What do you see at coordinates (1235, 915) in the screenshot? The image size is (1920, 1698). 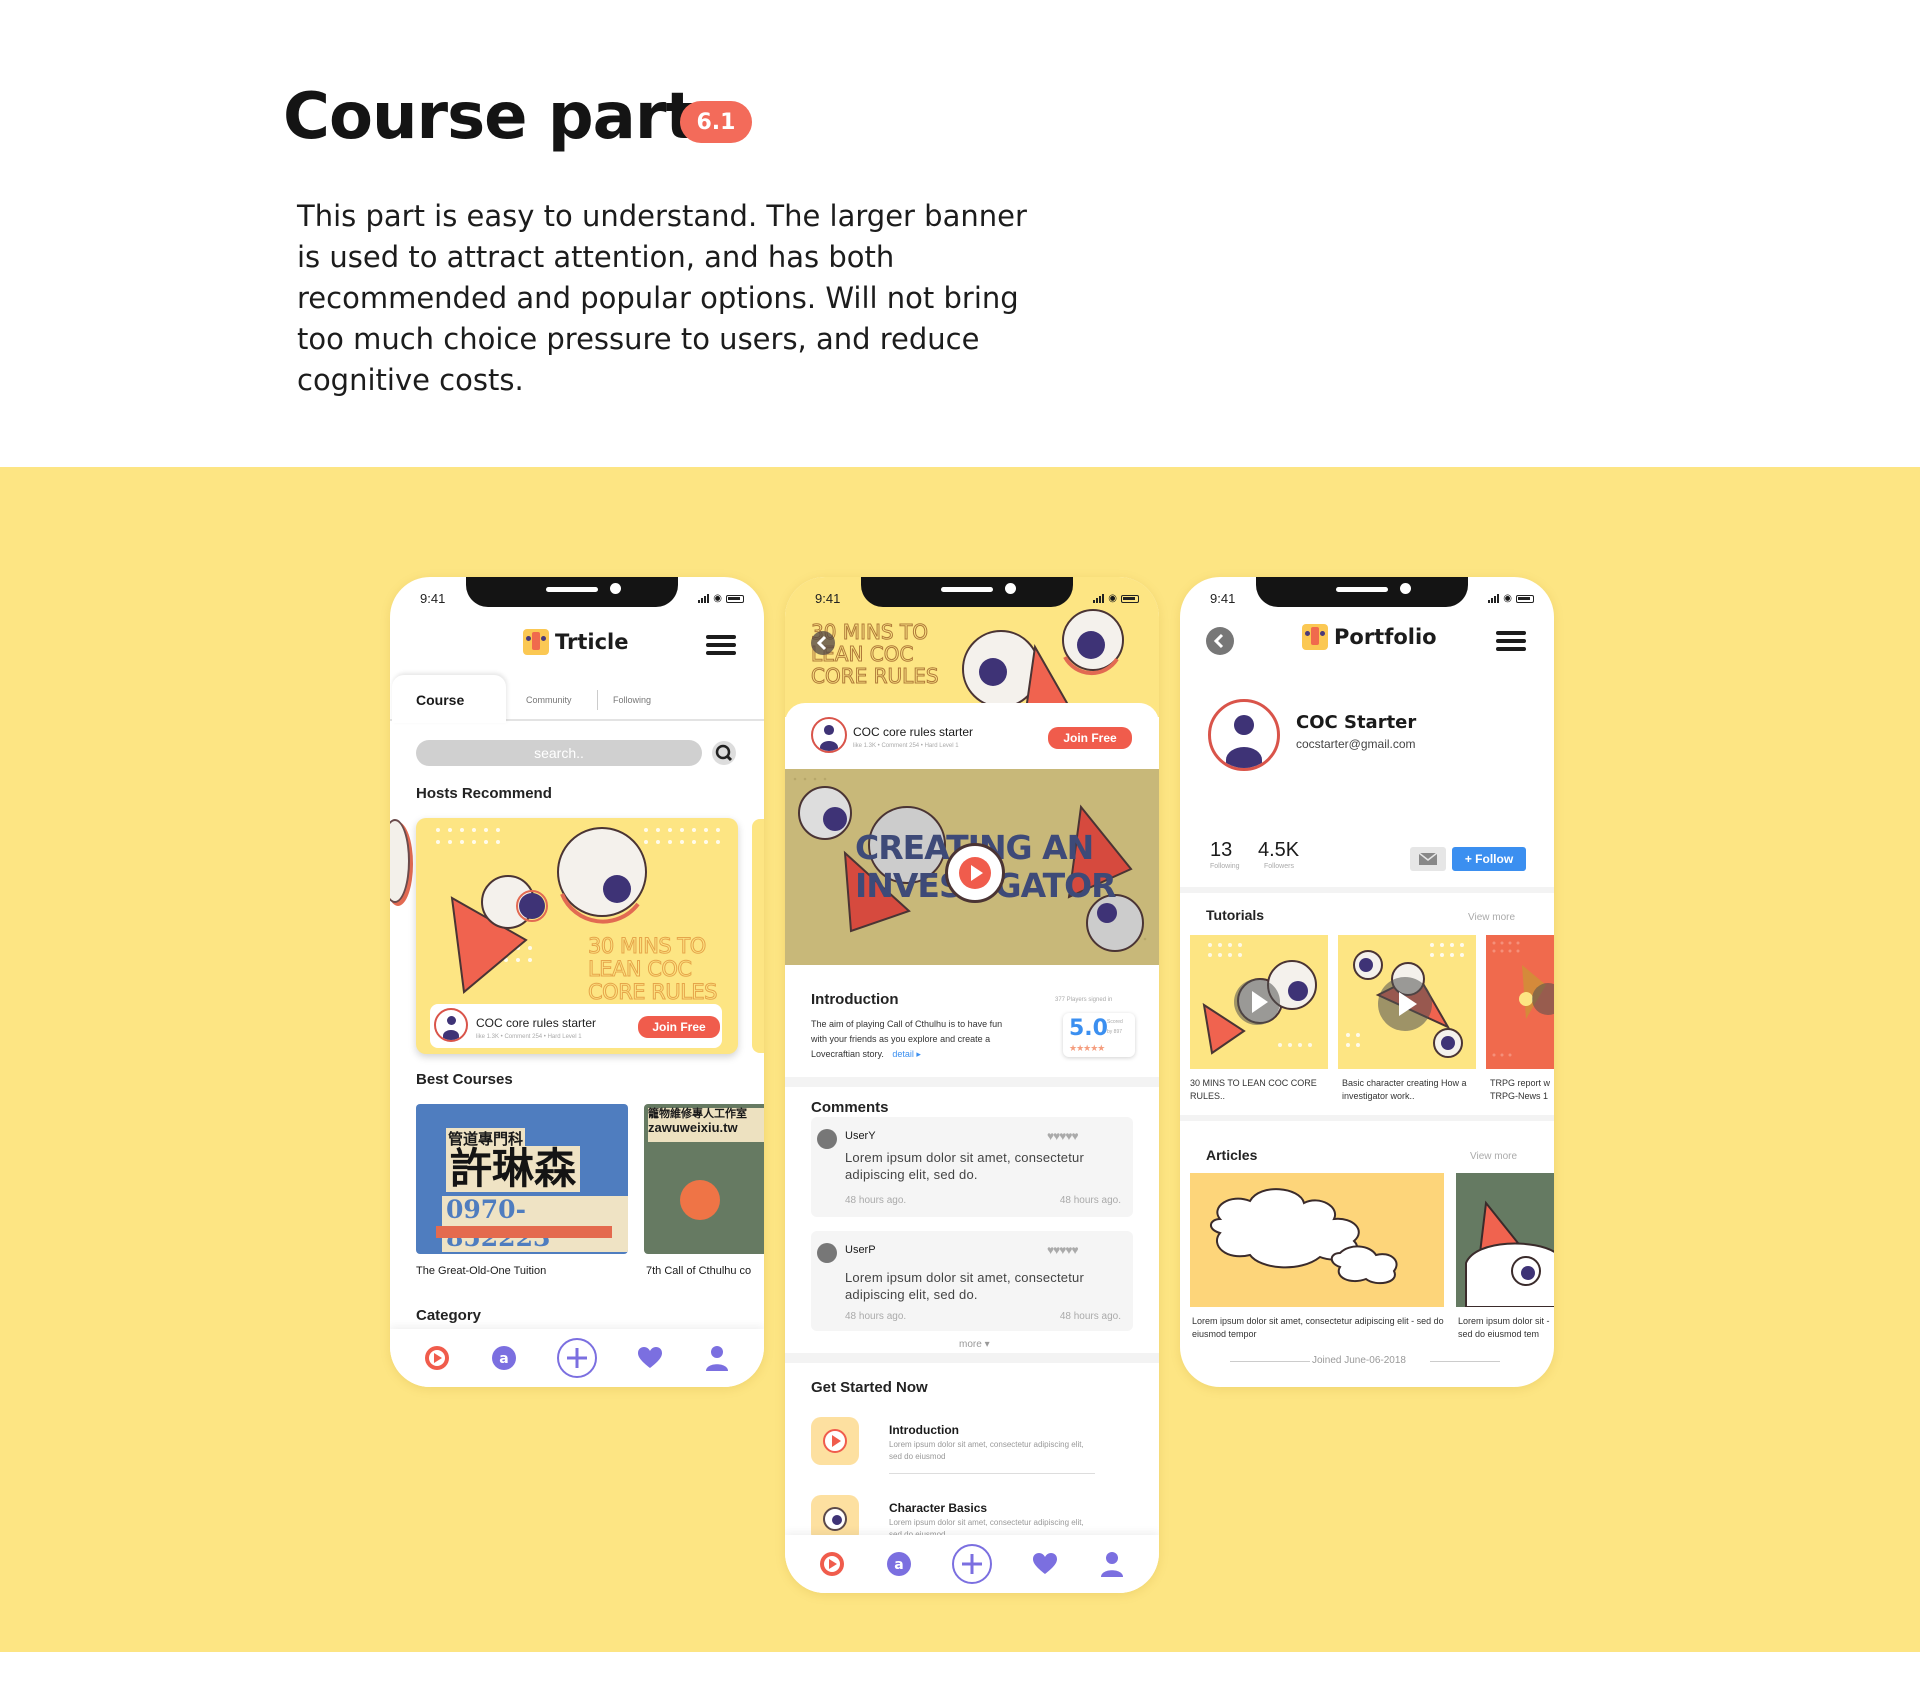 I see `tutorials-title: Tutorials` at bounding box center [1235, 915].